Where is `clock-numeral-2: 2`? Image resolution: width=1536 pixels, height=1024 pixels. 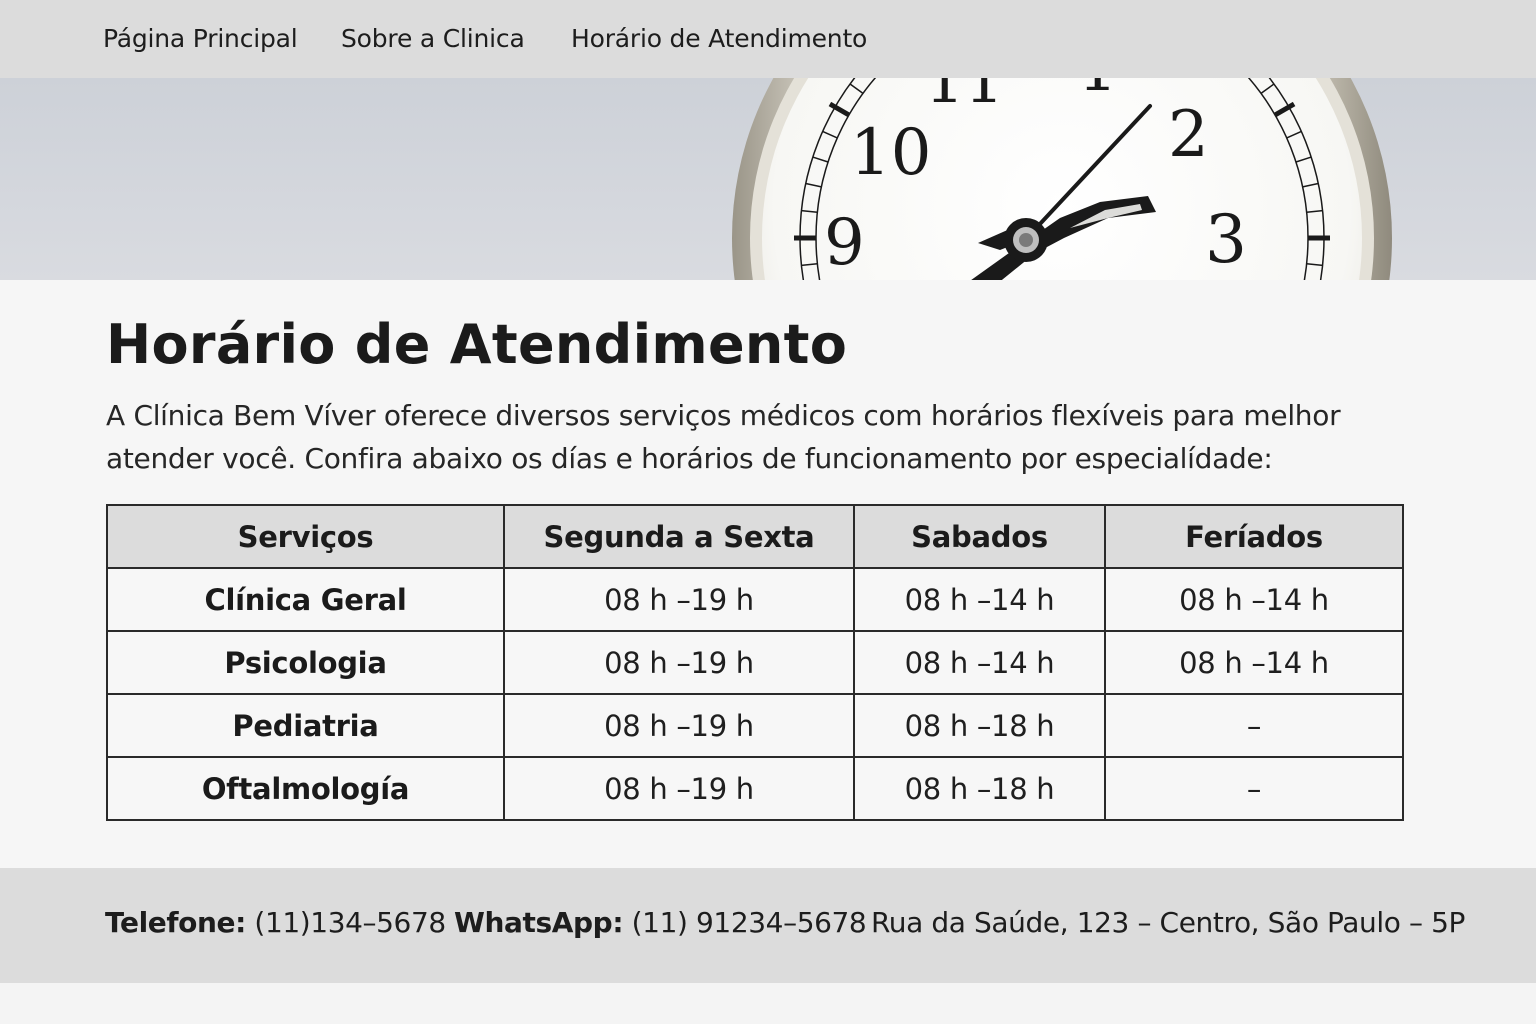
clock-numeral-2: 2 is located at coordinates (1188, 135).